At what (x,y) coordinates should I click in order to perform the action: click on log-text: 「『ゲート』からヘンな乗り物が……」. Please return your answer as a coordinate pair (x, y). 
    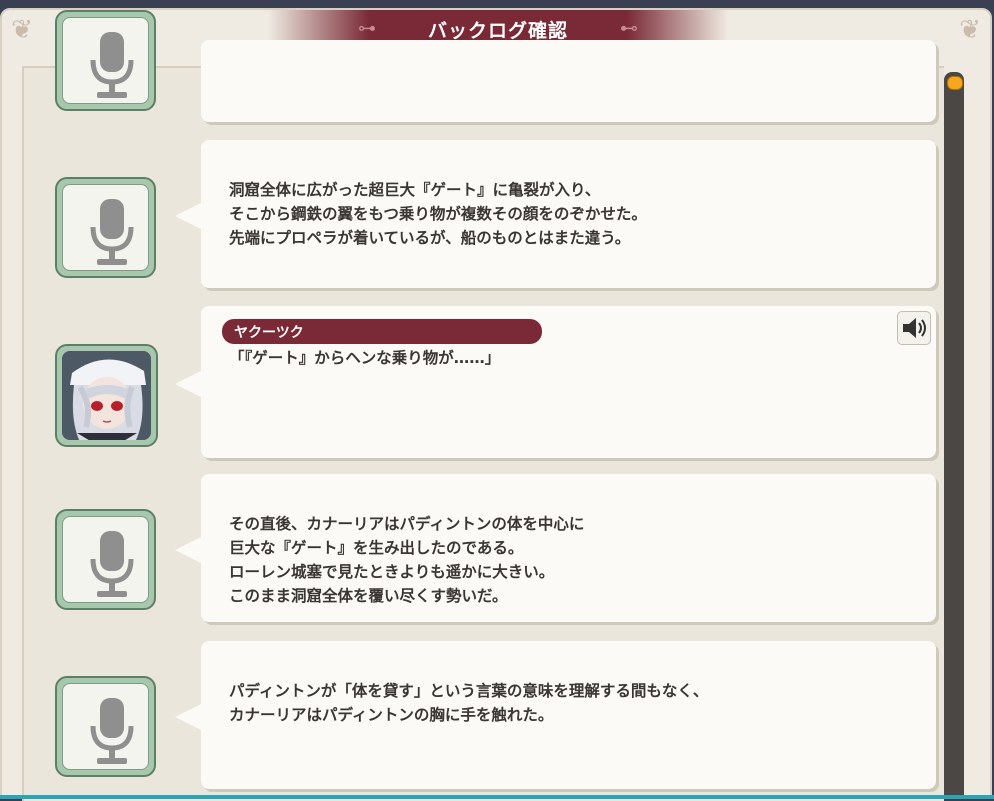
    Looking at the image, I should click on (365, 358).